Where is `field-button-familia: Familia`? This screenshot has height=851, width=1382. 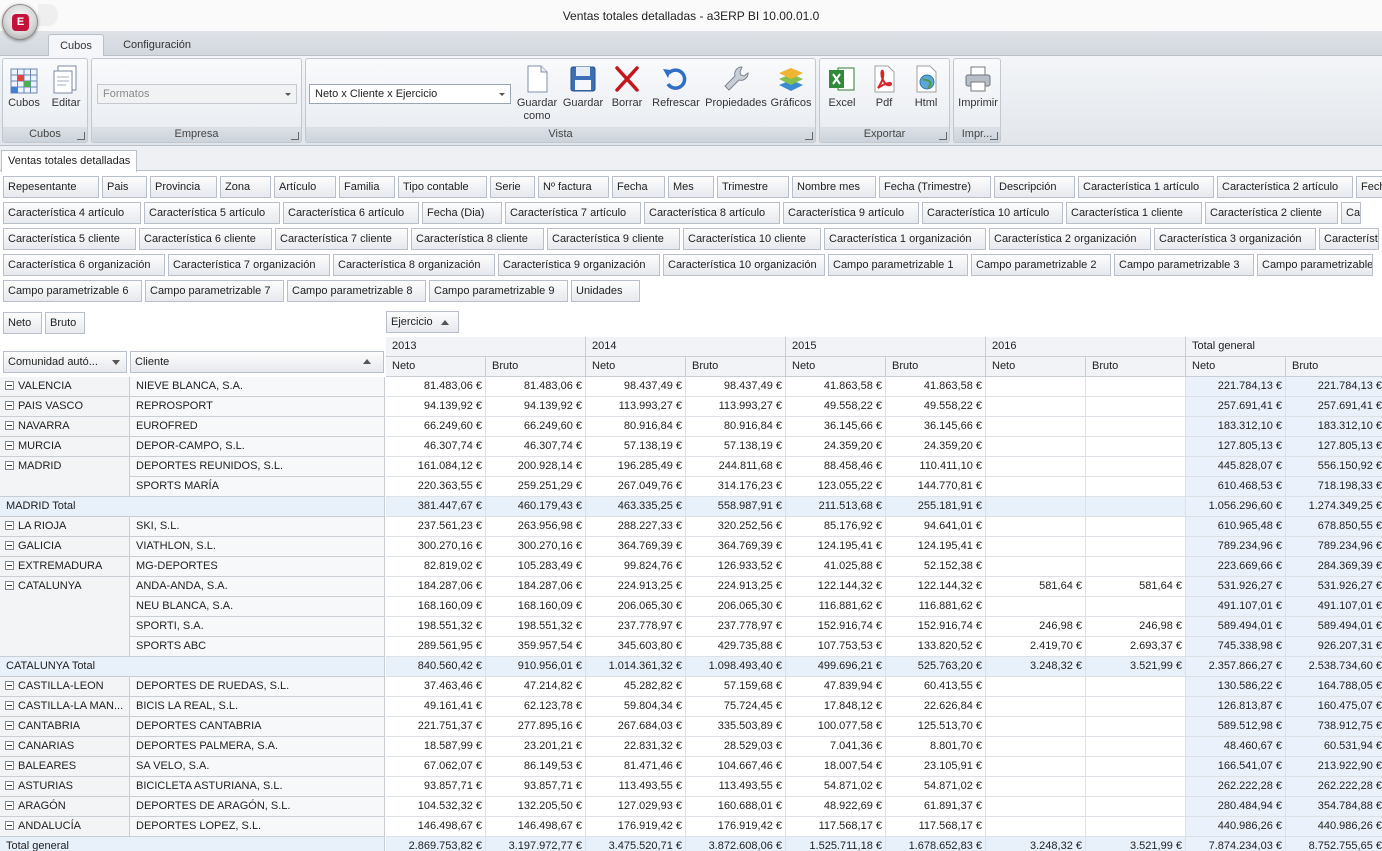 field-button-familia: Familia is located at coordinates (367, 187).